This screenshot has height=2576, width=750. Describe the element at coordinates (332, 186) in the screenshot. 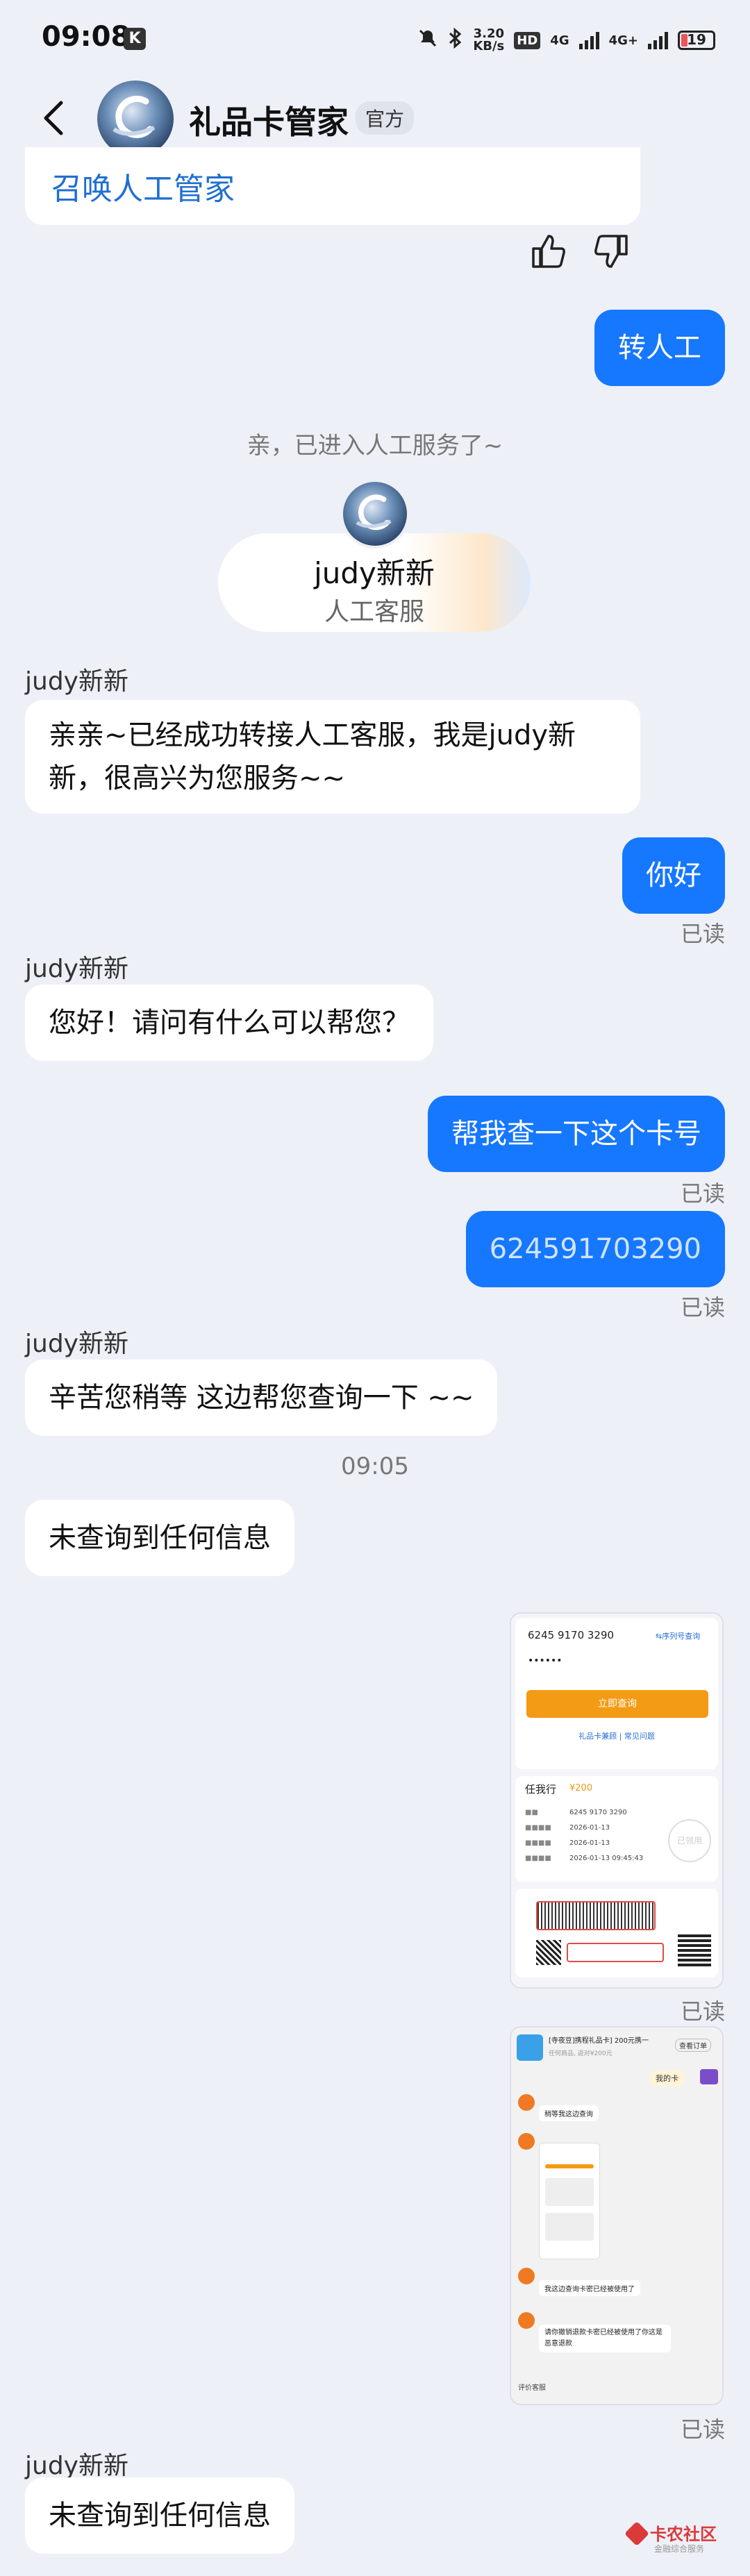

I see `summon-bubble: 召唤人工管家` at that location.